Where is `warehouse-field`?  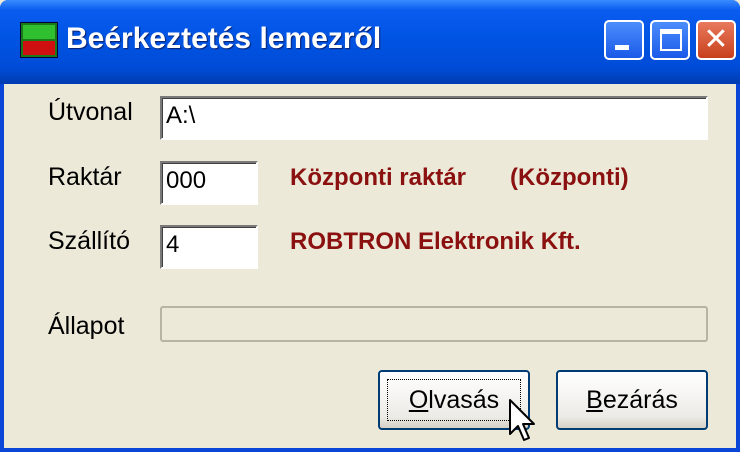 warehouse-field is located at coordinates (209, 183).